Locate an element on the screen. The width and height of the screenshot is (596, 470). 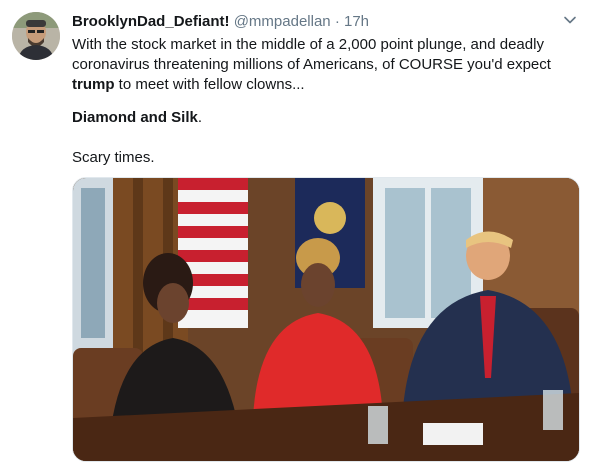
chevron-down-icon is located at coordinates (570, 20).